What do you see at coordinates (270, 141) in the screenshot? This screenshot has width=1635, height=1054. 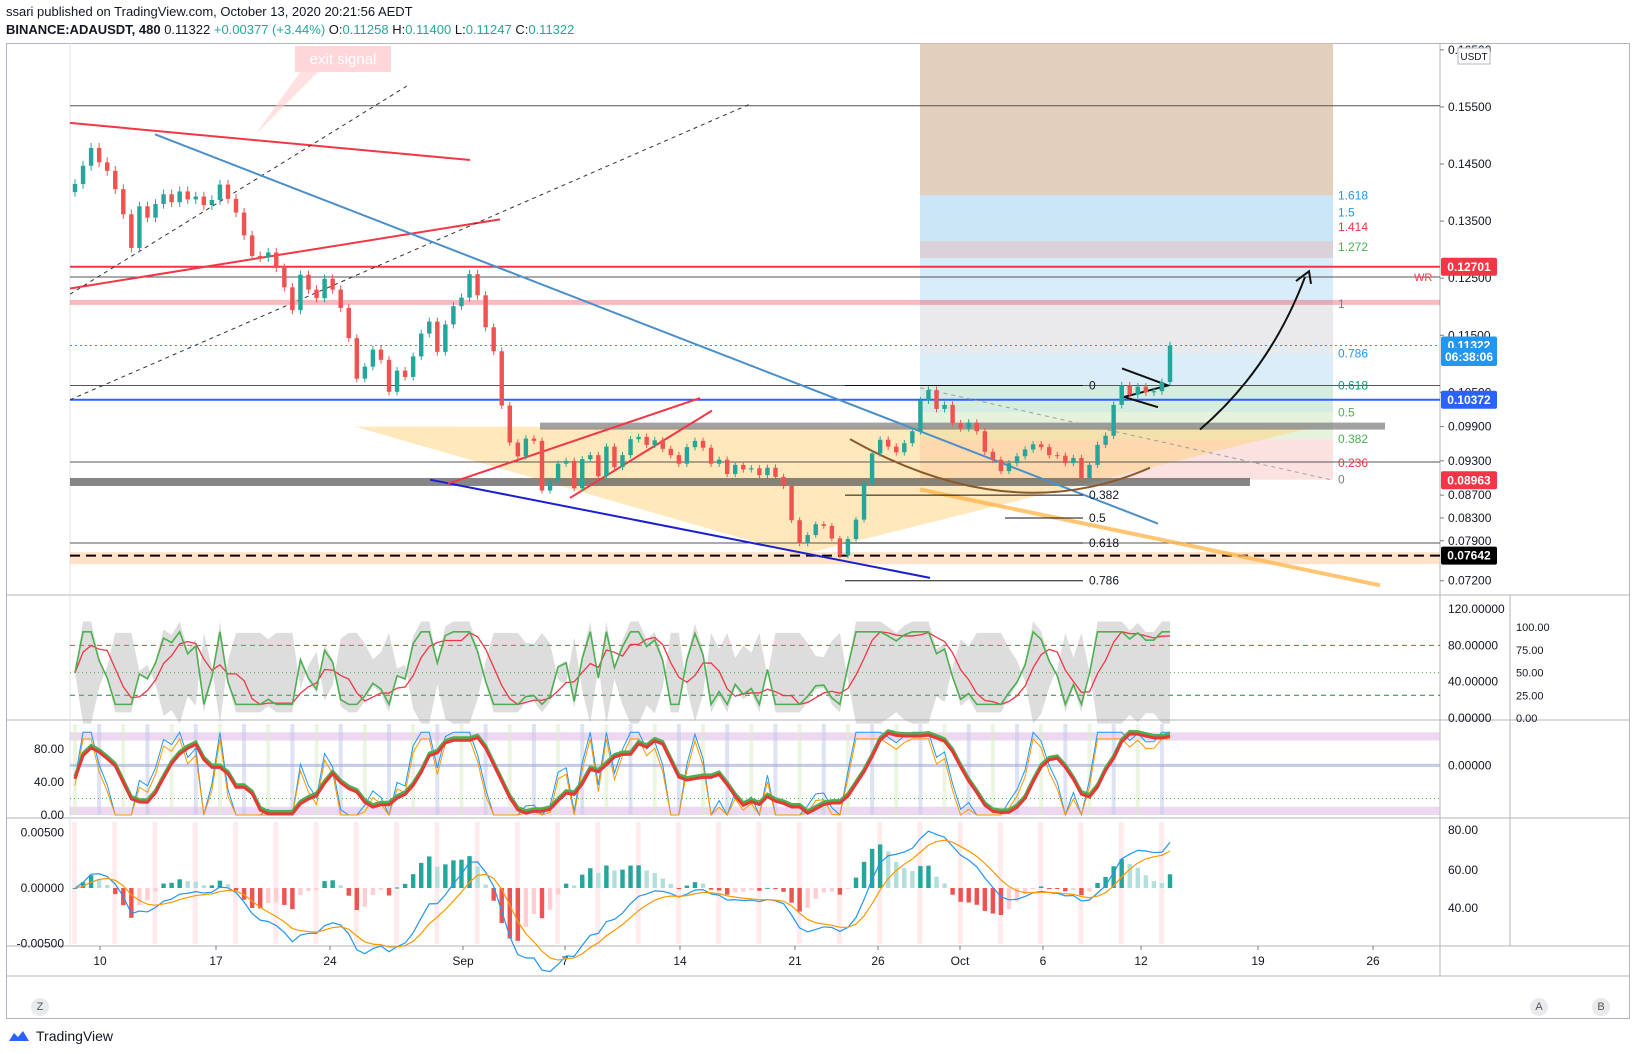 I see `trendline-red-upper` at bounding box center [270, 141].